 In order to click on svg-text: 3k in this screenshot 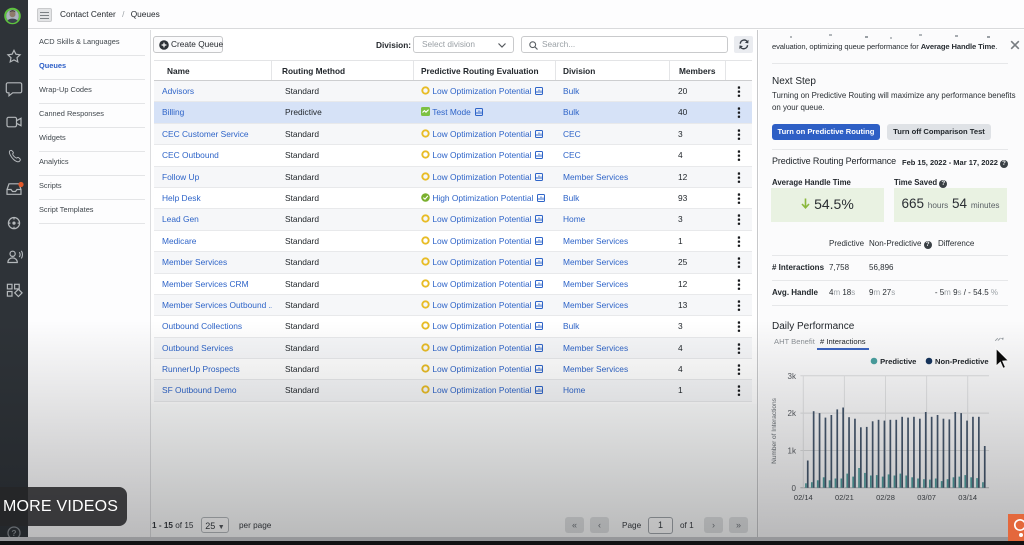, I will do `click(792, 376)`.